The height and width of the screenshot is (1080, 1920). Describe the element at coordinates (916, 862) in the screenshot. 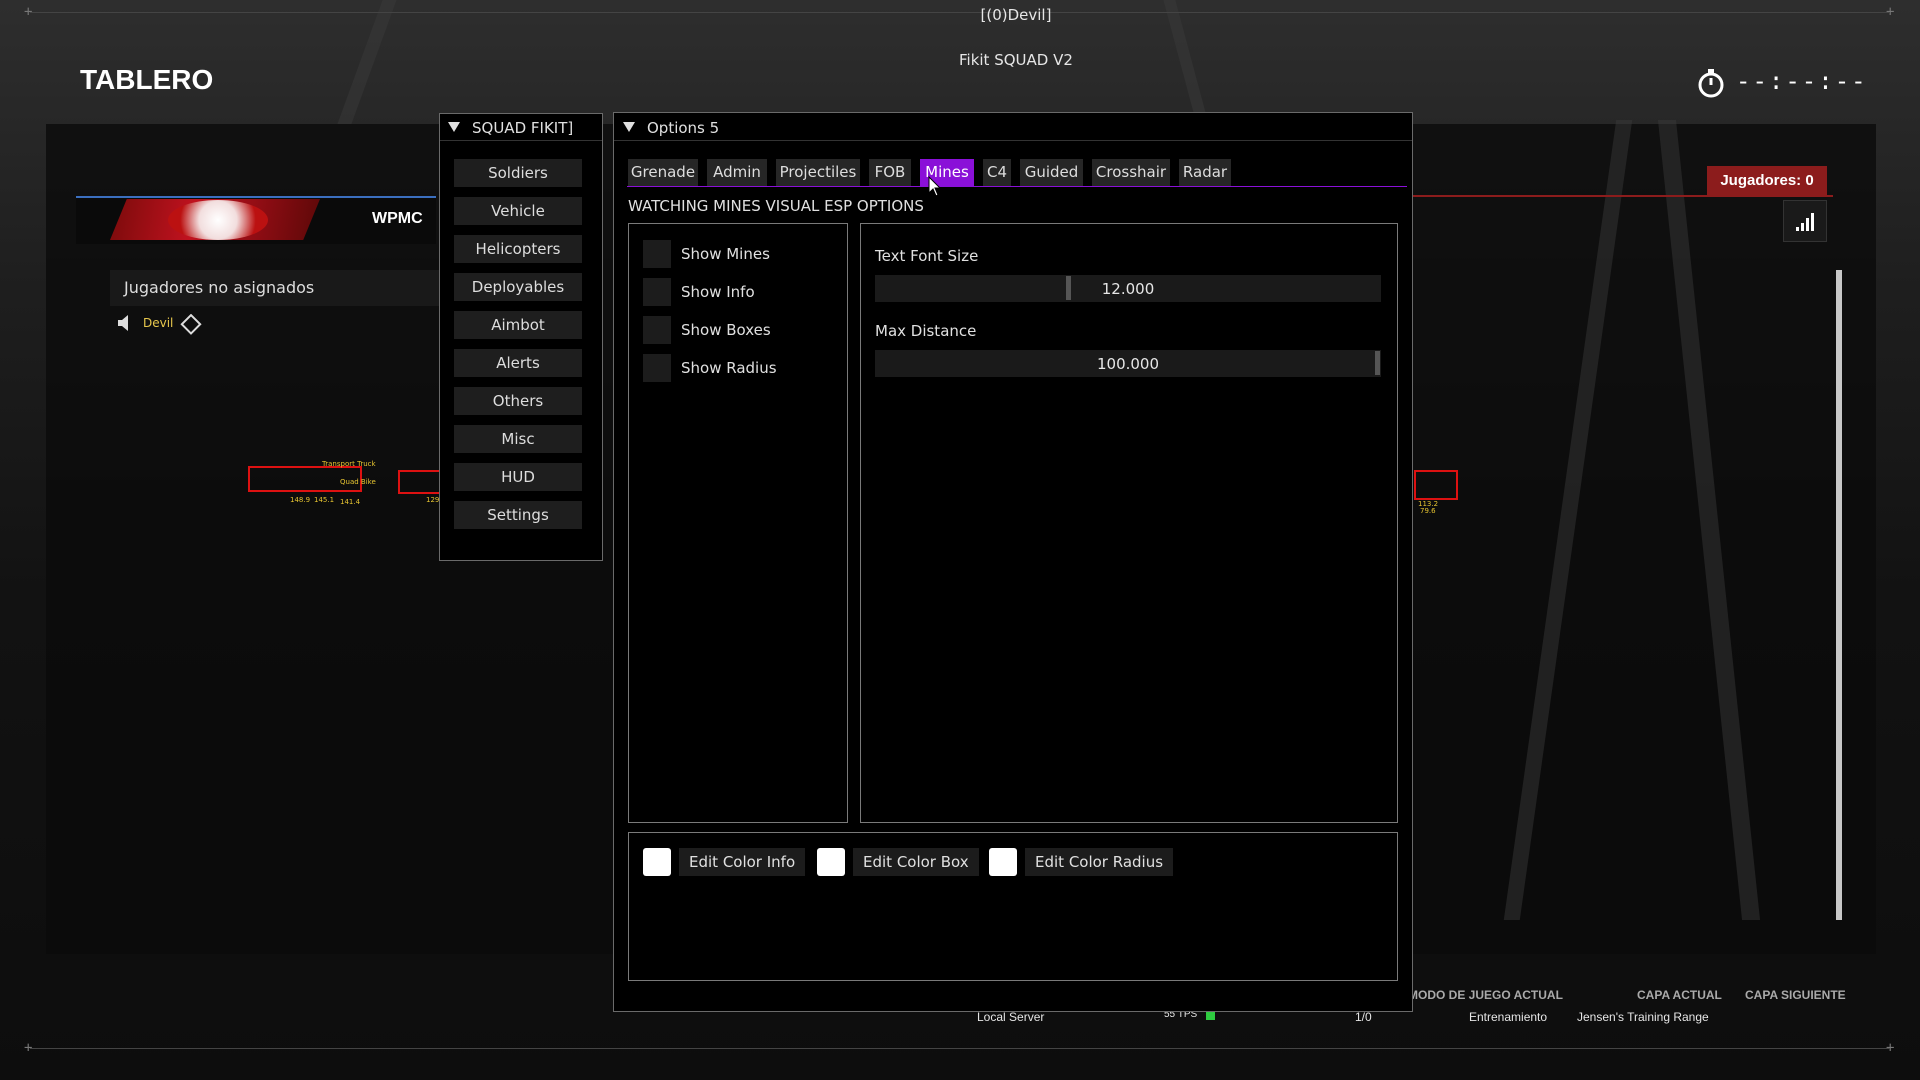

I see `edit-color-box-button: Edit Color Box` at that location.